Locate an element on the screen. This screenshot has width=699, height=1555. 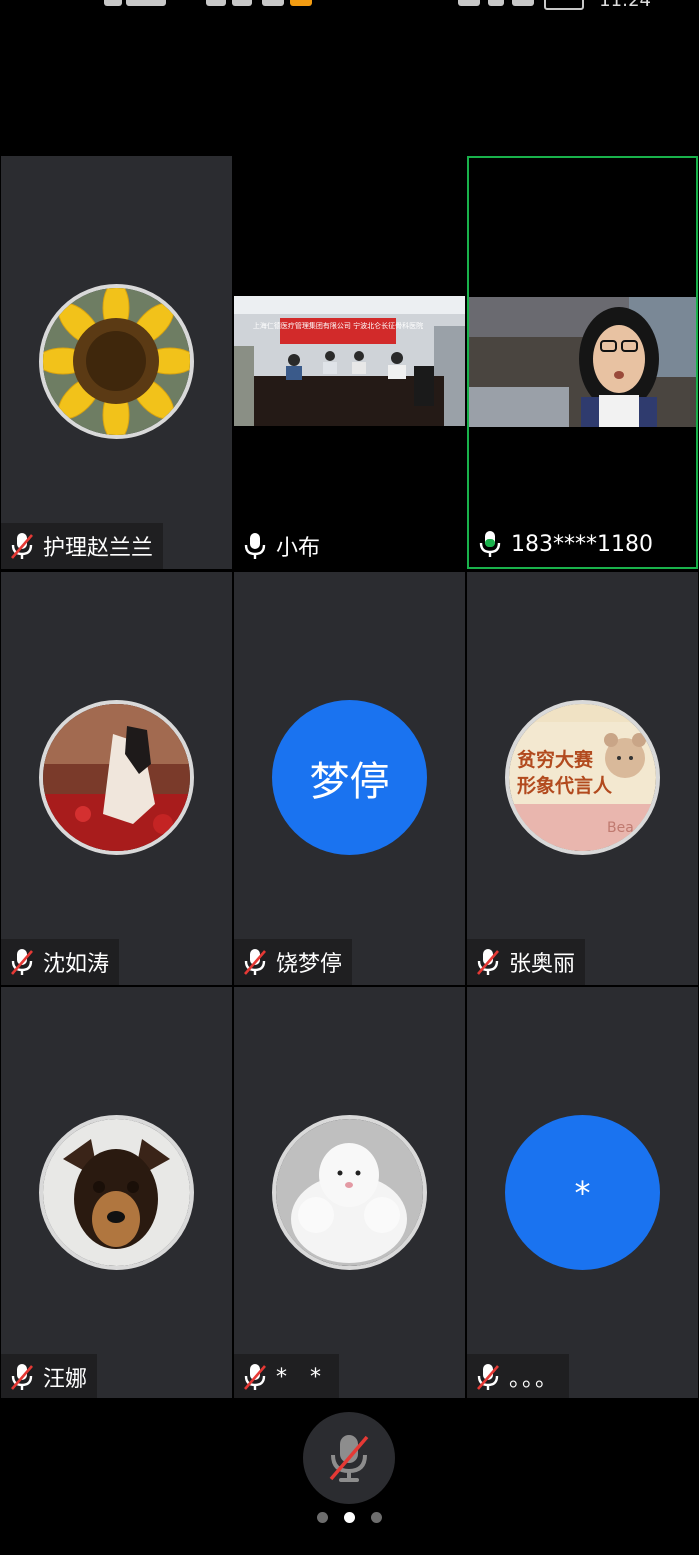
video-feed is located at coordinates (582, 362).